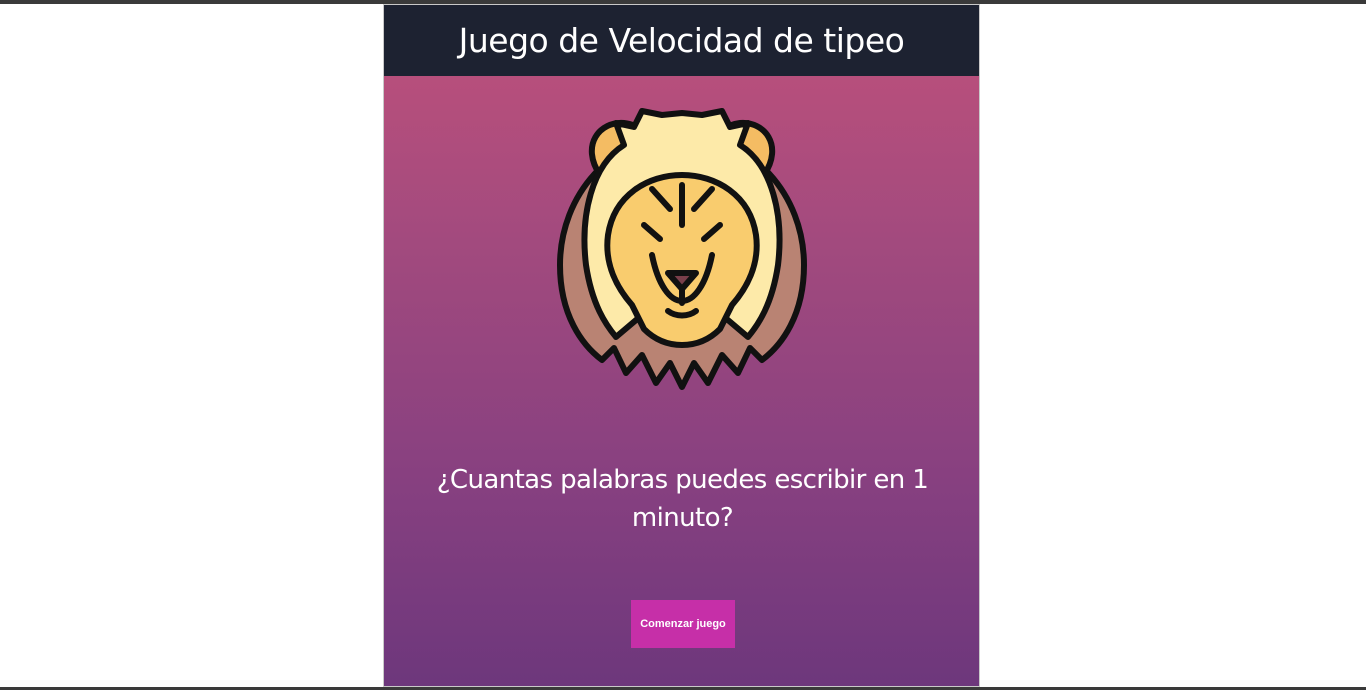 Image resolution: width=1366 pixels, height=690 pixels. I want to click on page-title: Juego de Velocidad de tipeo, so click(681, 40).